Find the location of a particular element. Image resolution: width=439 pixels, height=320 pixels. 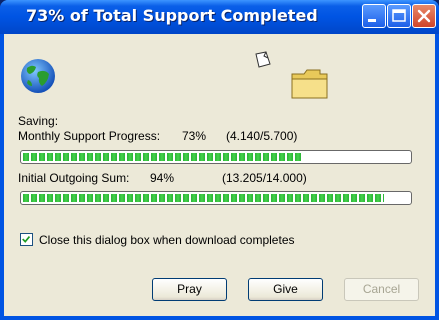

monthly-progress-bar is located at coordinates (216, 157).